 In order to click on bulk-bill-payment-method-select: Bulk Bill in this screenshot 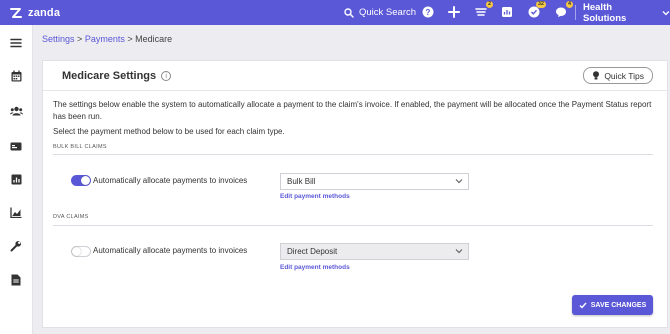, I will do `click(374, 181)`.